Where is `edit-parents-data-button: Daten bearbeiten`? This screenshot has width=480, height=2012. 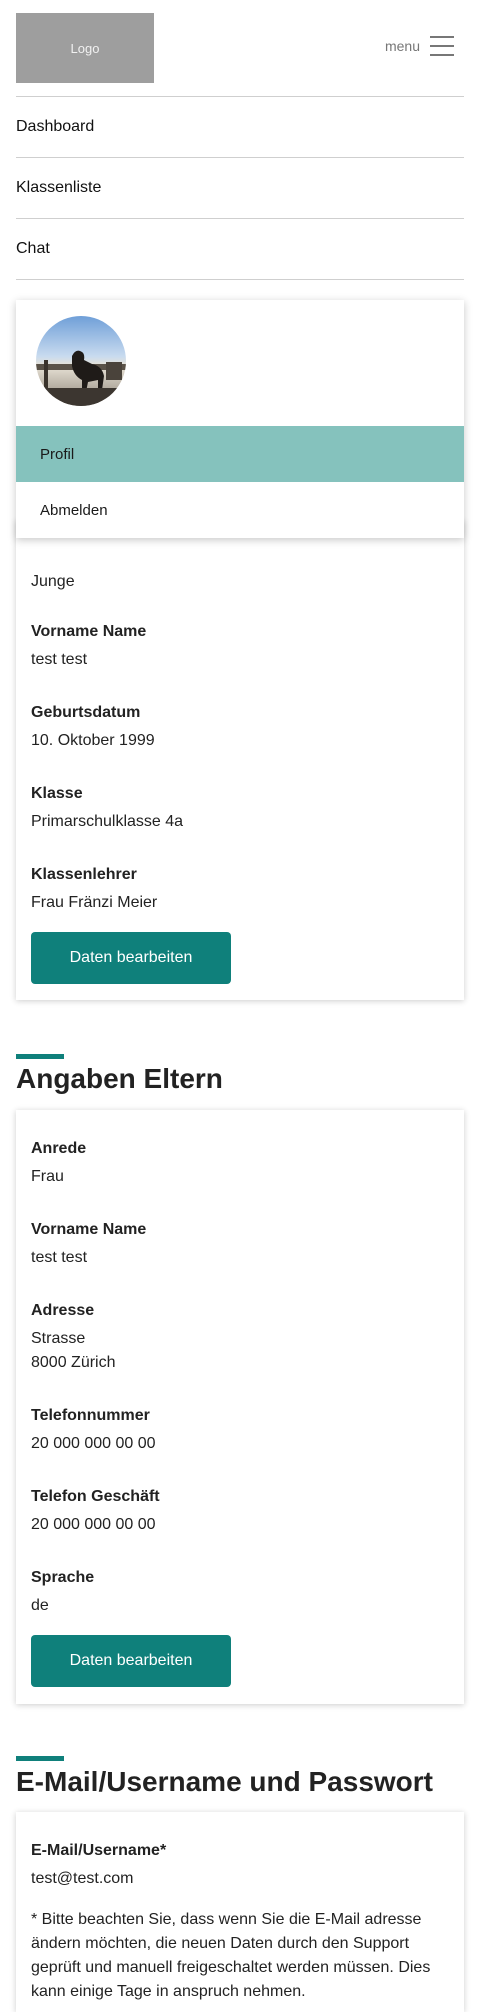
edit-parents-data-button: Daten bearbeiten is located at coordinates (131, 1661).